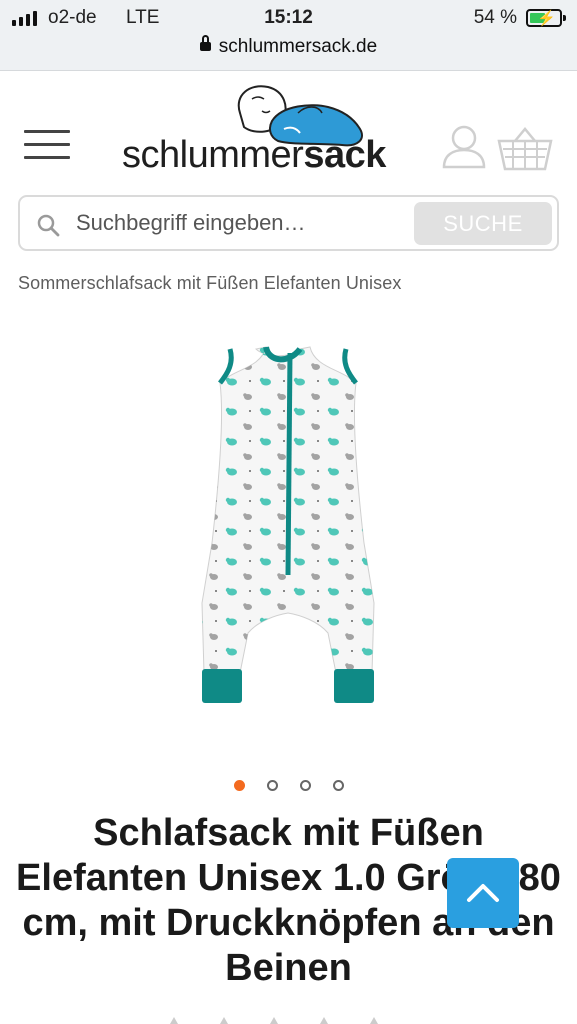  I want to click on user-icon, so click(464, 146).